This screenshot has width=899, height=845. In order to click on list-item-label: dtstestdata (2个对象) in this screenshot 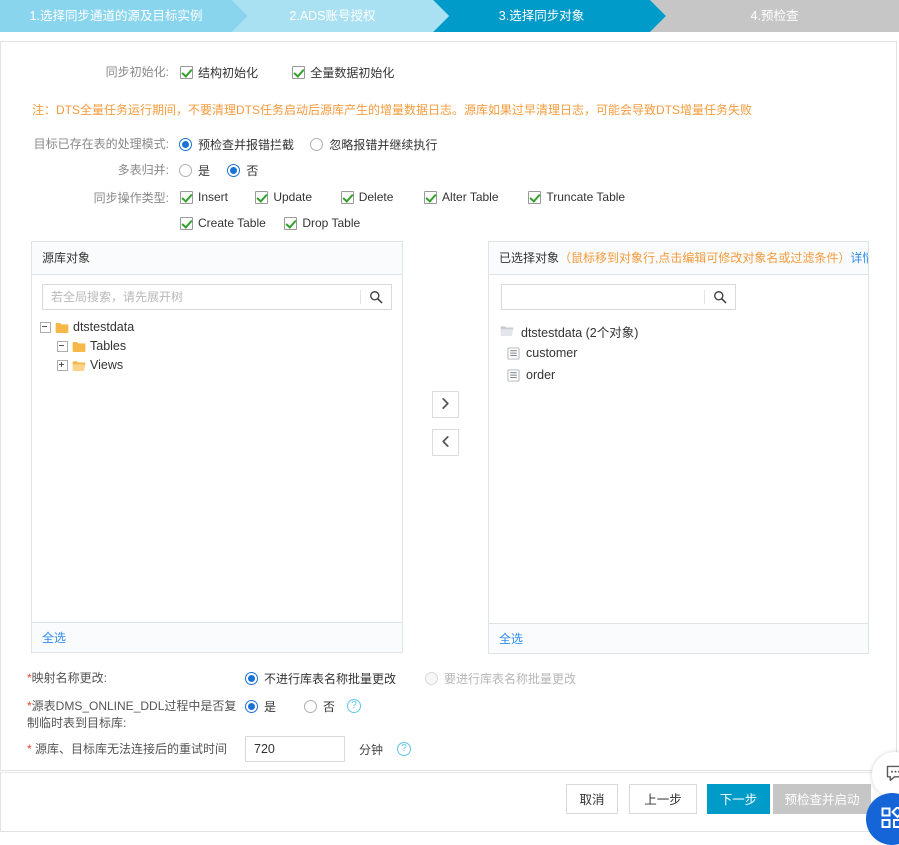, I will do `click(579, 331)`.